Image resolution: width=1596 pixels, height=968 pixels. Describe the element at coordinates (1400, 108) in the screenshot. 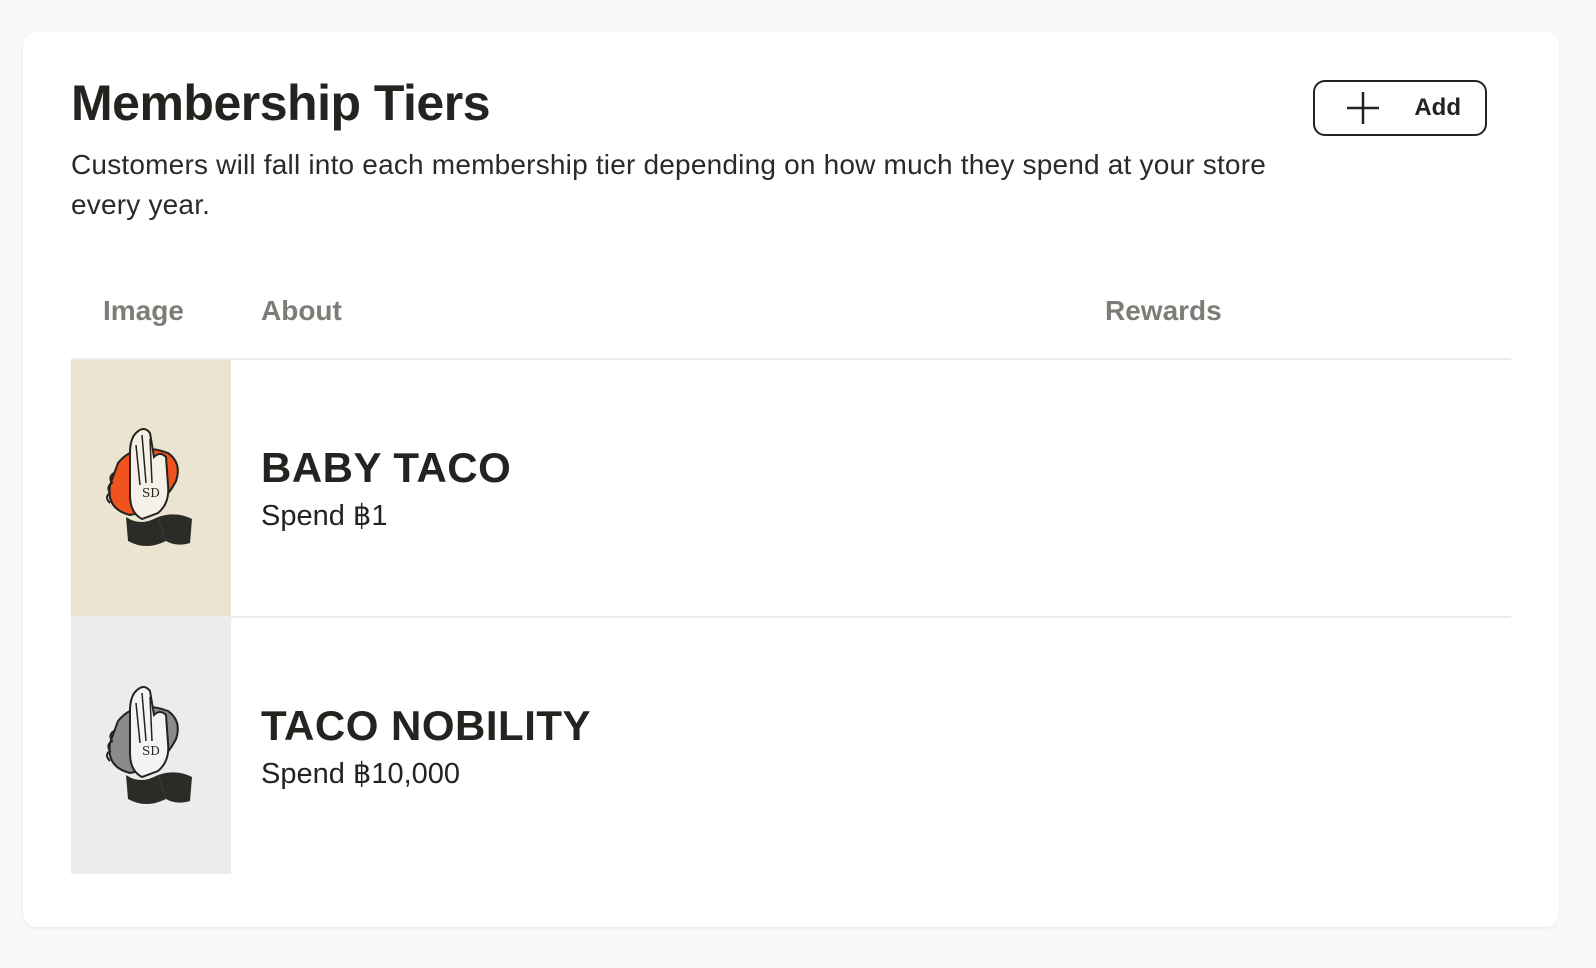

I see `add-tier-button: Add` at that location.